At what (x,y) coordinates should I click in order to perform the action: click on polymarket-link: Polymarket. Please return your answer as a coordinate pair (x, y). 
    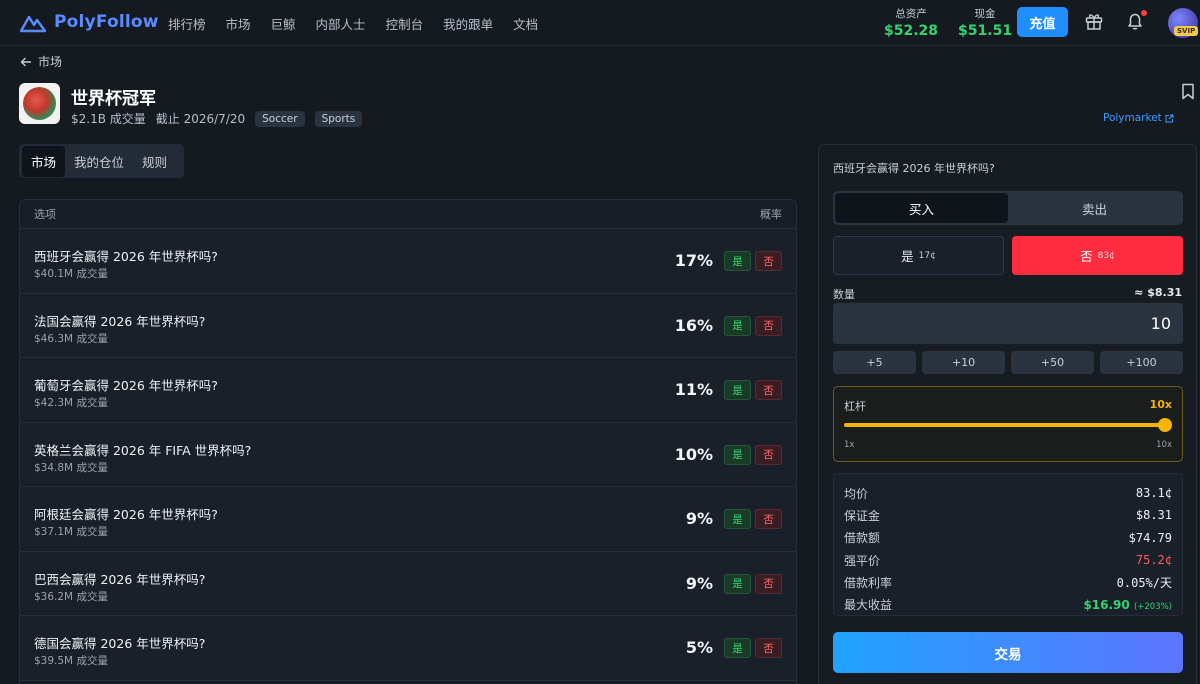
    Looking at the image, I should click on (1138, 118).